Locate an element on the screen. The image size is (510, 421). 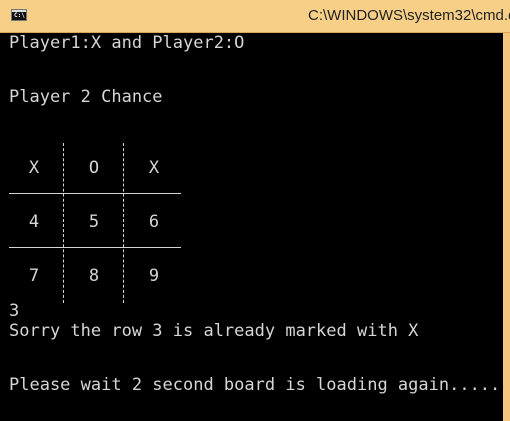
tic-tac-toe-board: X O X 4 5 6 7 8 9 is located at coordinates (95, 223).